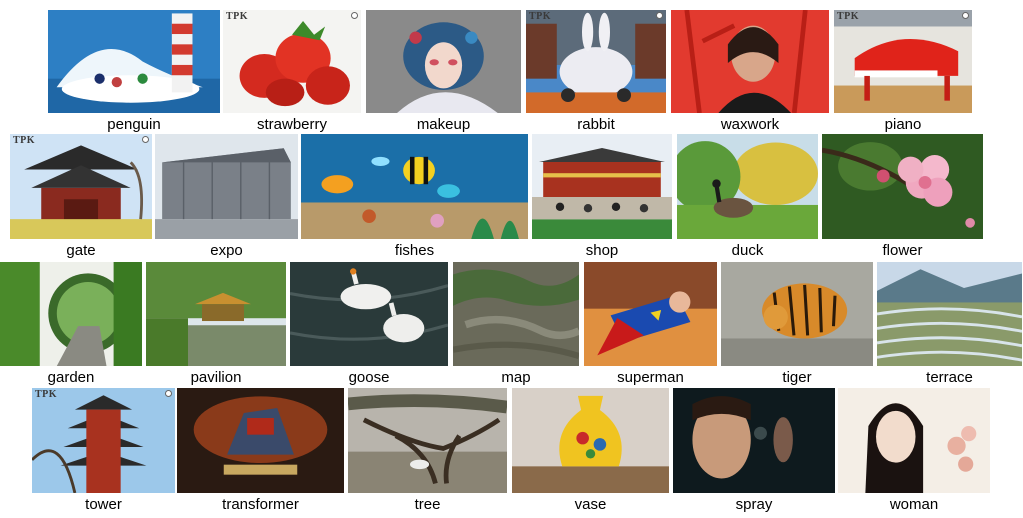 Image resolution: width=1023 pixels, height=518 pixels. I want to click on photo-fishes, so click(414, 186).